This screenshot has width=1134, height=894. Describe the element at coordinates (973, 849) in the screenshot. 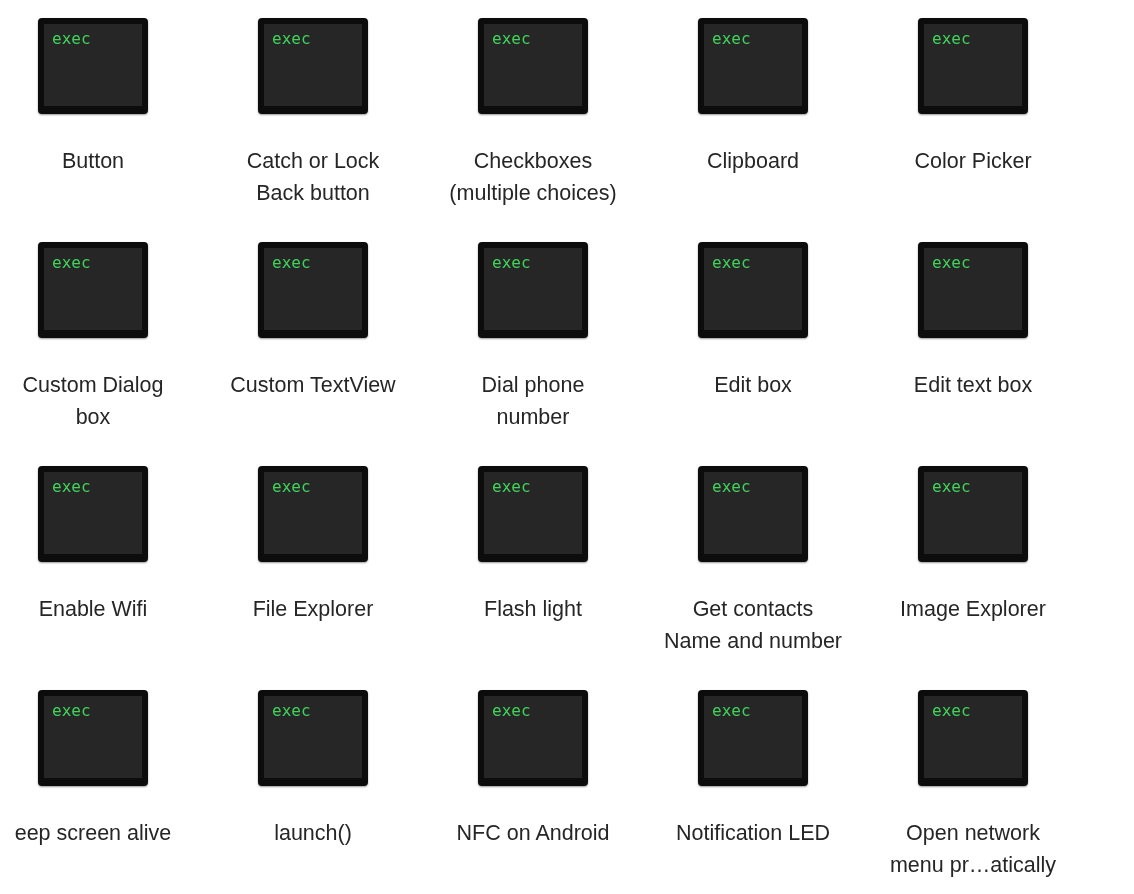

I see `file-name: Open network menu pr…atically` at that location.